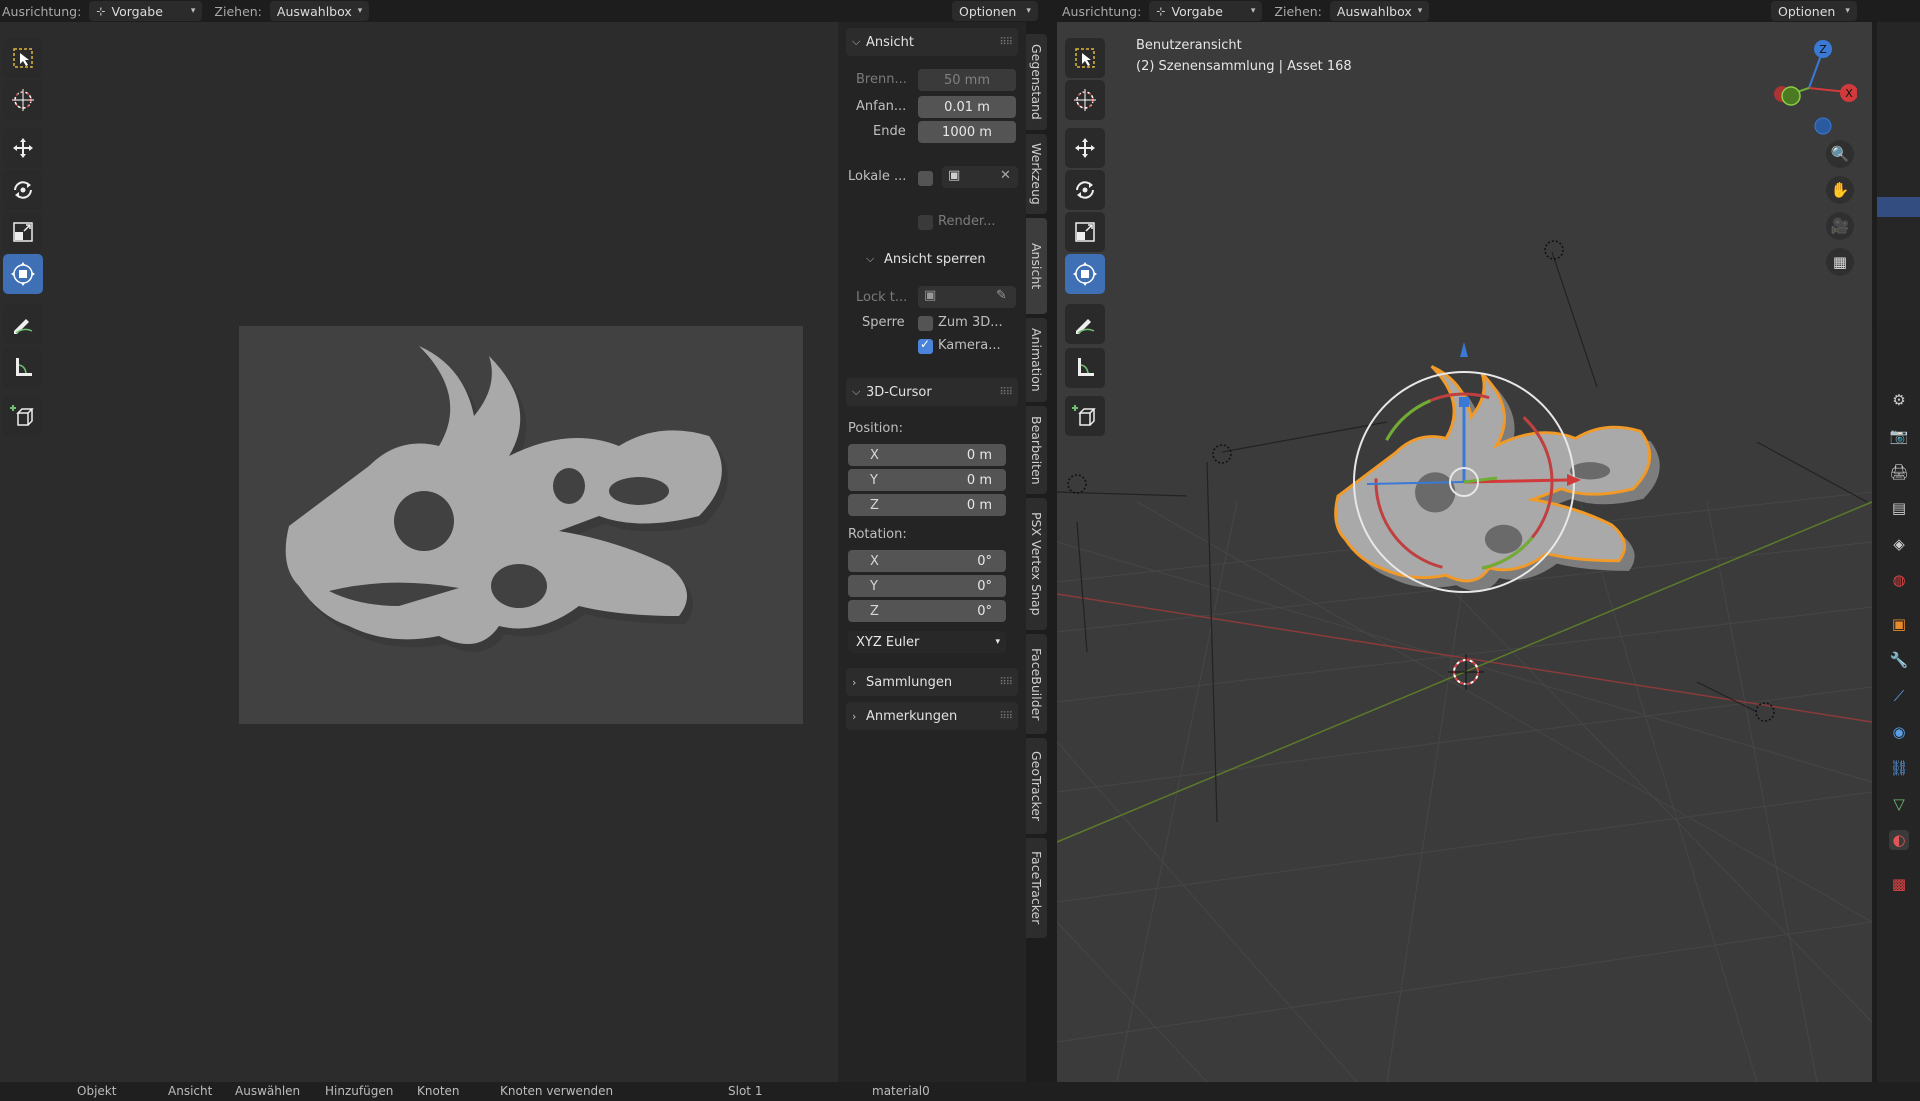  What do you see at coordinates (1899, 660) in the screenshot?
I see `modifier-properties-icon: 🔧` at bounding box center [1899, 660].